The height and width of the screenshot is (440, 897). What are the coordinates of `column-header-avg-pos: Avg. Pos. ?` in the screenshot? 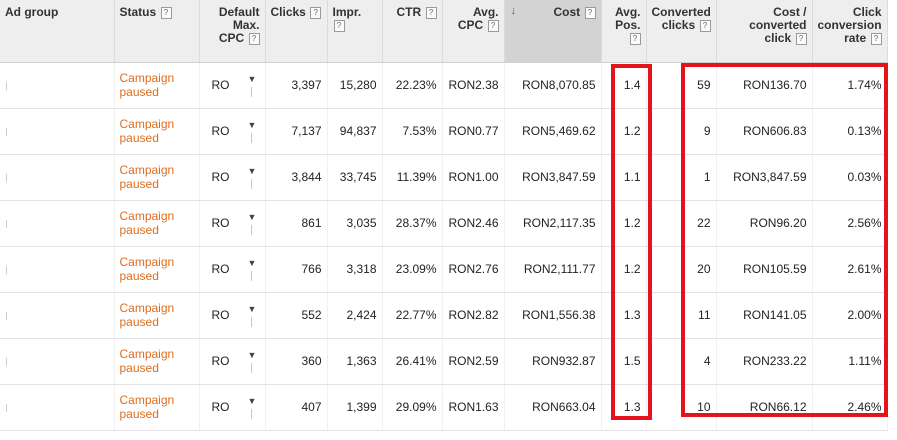 It's located at (624, 31).